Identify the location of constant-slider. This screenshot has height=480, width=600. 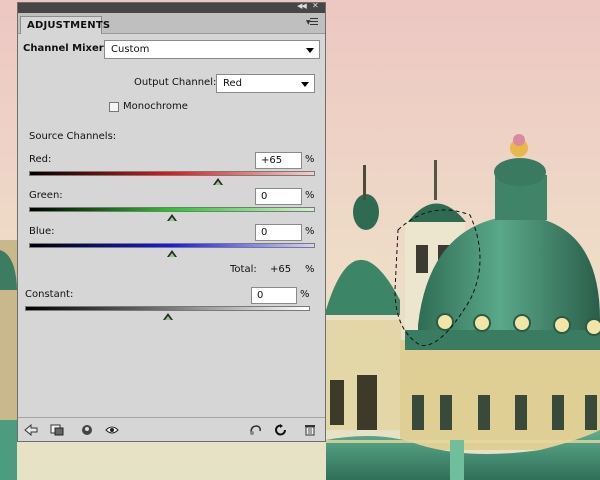
(167, 308).